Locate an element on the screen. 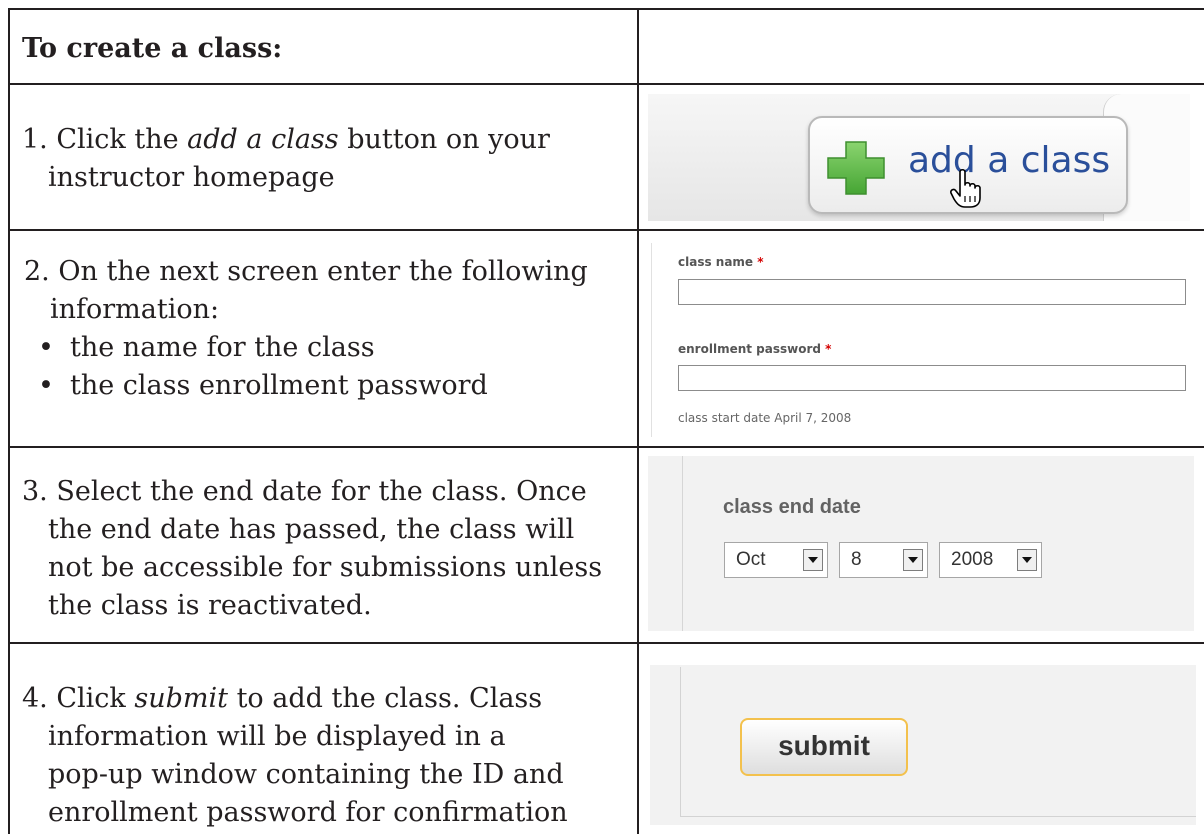 Image resolution: width=1204 pixels, height=834 pixels. table-border-top is located at coordinates (606, 9).